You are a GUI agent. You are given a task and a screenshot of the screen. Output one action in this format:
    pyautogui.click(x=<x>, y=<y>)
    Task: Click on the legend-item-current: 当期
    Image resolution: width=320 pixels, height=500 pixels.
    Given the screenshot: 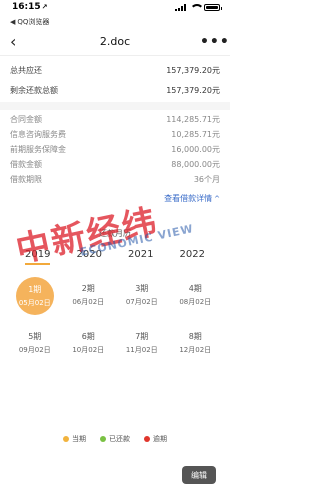 What is the action you would take?
    pyautogui.click(x=74, y=439)
    